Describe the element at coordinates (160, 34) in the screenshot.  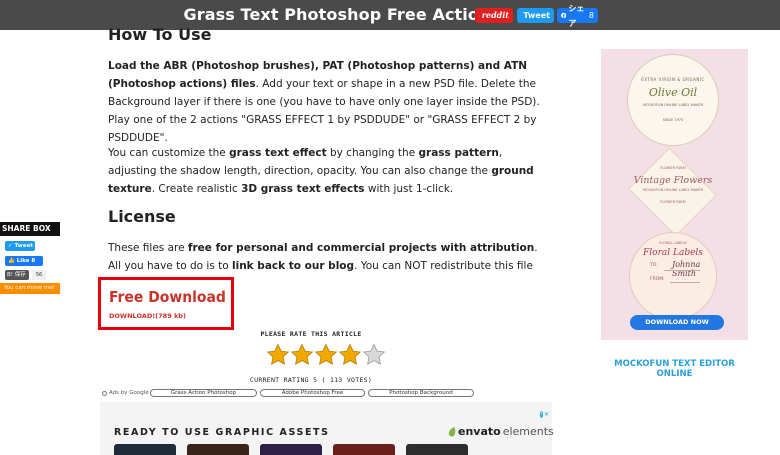
I see `how-to-use-heading: How To Use` at that location.